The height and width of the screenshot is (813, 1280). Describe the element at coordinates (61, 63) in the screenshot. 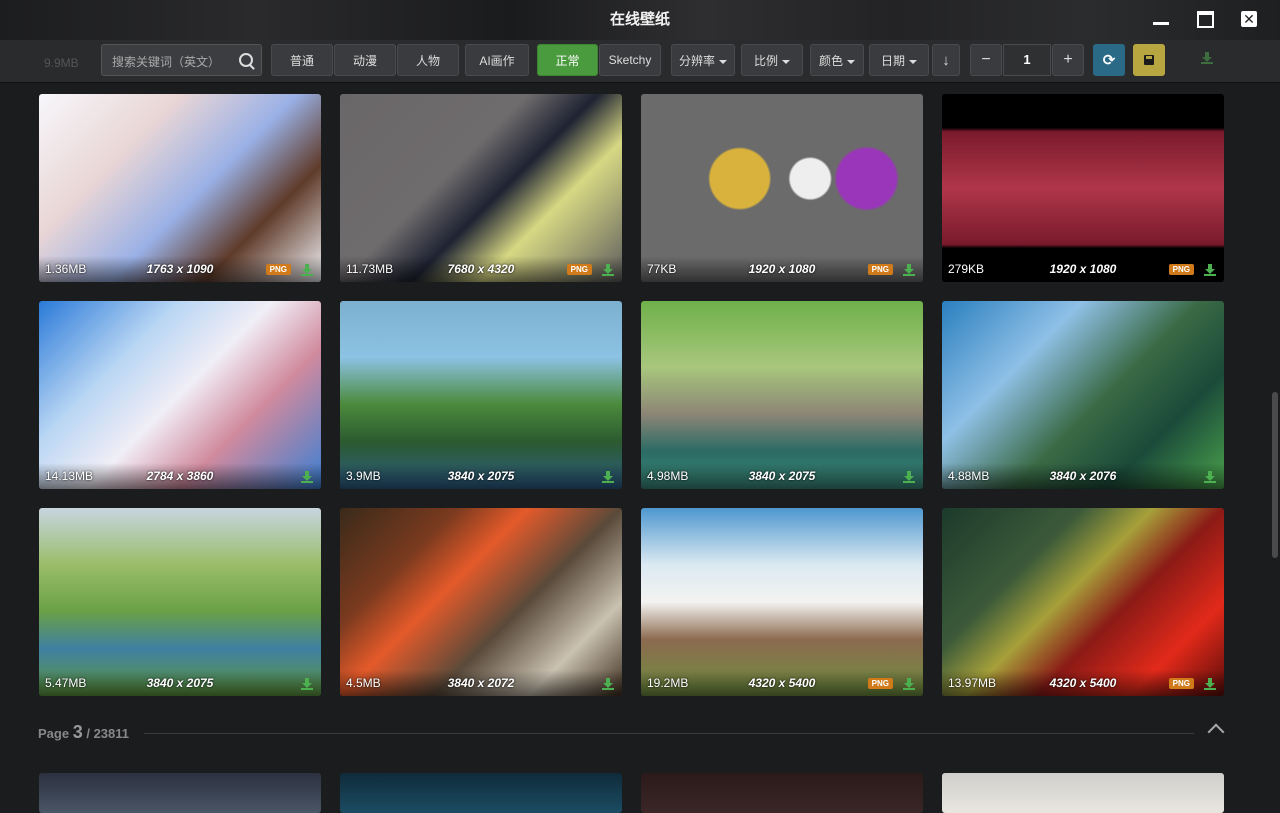

I see `ghost-size-text: 9.9MB` at that location.